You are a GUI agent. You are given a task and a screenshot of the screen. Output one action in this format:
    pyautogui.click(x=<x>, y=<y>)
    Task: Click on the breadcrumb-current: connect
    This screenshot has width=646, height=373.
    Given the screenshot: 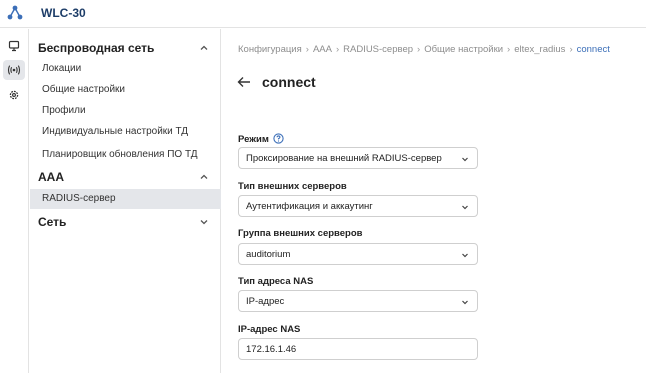 What is the action you would take?
    pyautogui.click(x=593, y=49)
    